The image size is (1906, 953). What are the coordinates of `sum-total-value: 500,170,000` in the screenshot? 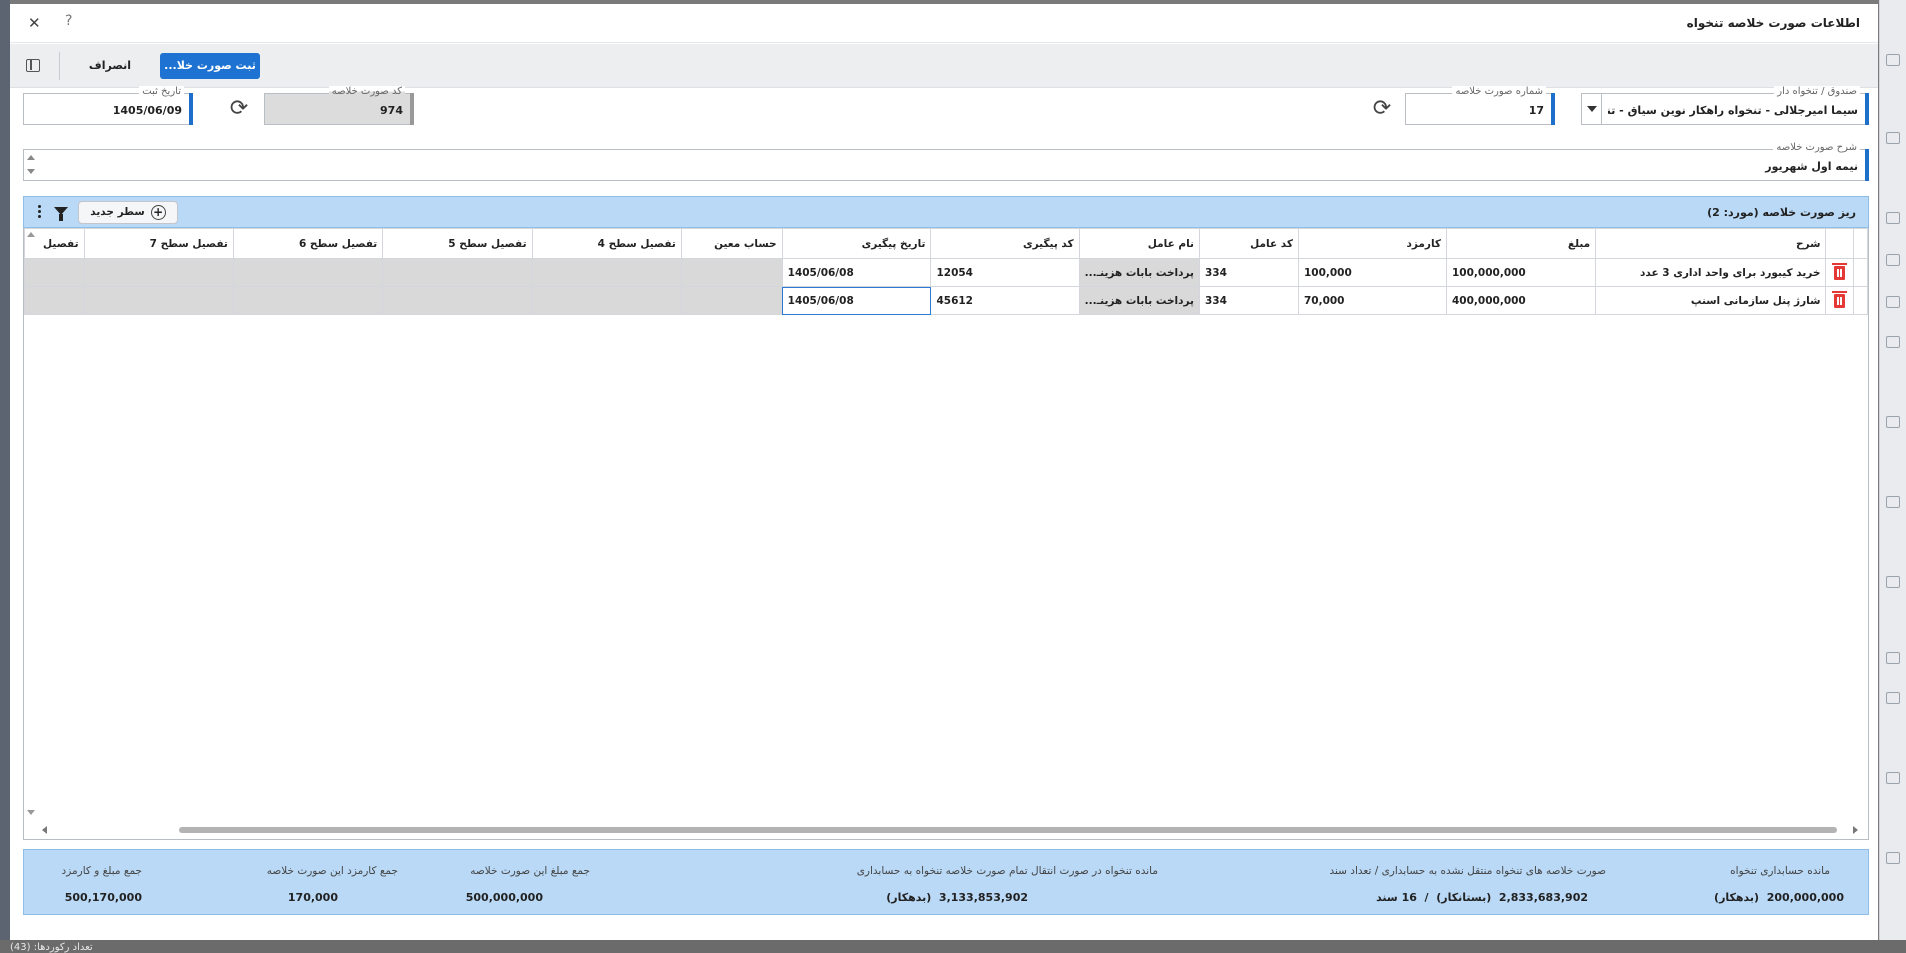 It's located at (103, 897).